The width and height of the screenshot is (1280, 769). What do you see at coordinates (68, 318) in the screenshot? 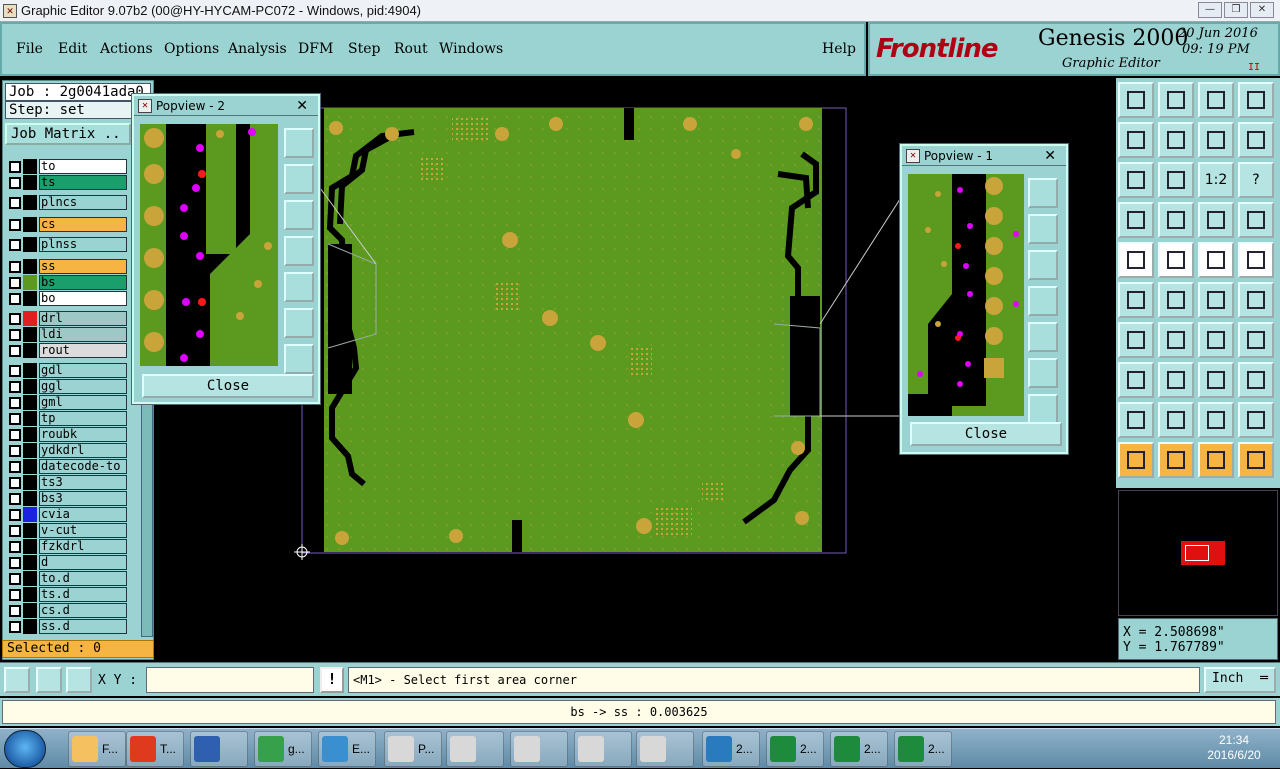
I see `layer-row-drl: drl` at bounding box center [68, 318].